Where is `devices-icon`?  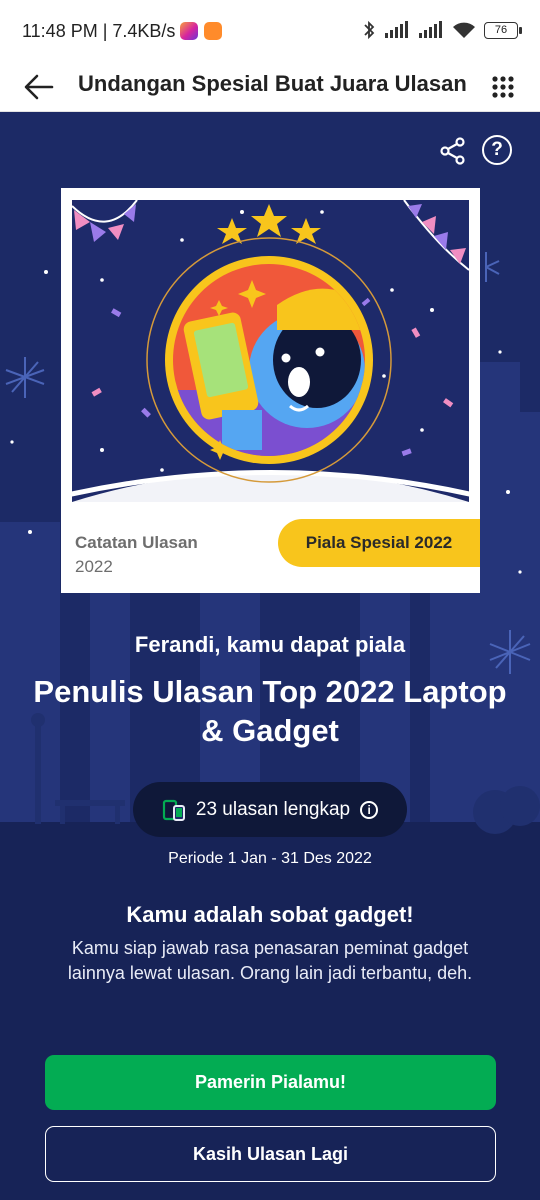
devices-icon is located at coordinates (173, 810).